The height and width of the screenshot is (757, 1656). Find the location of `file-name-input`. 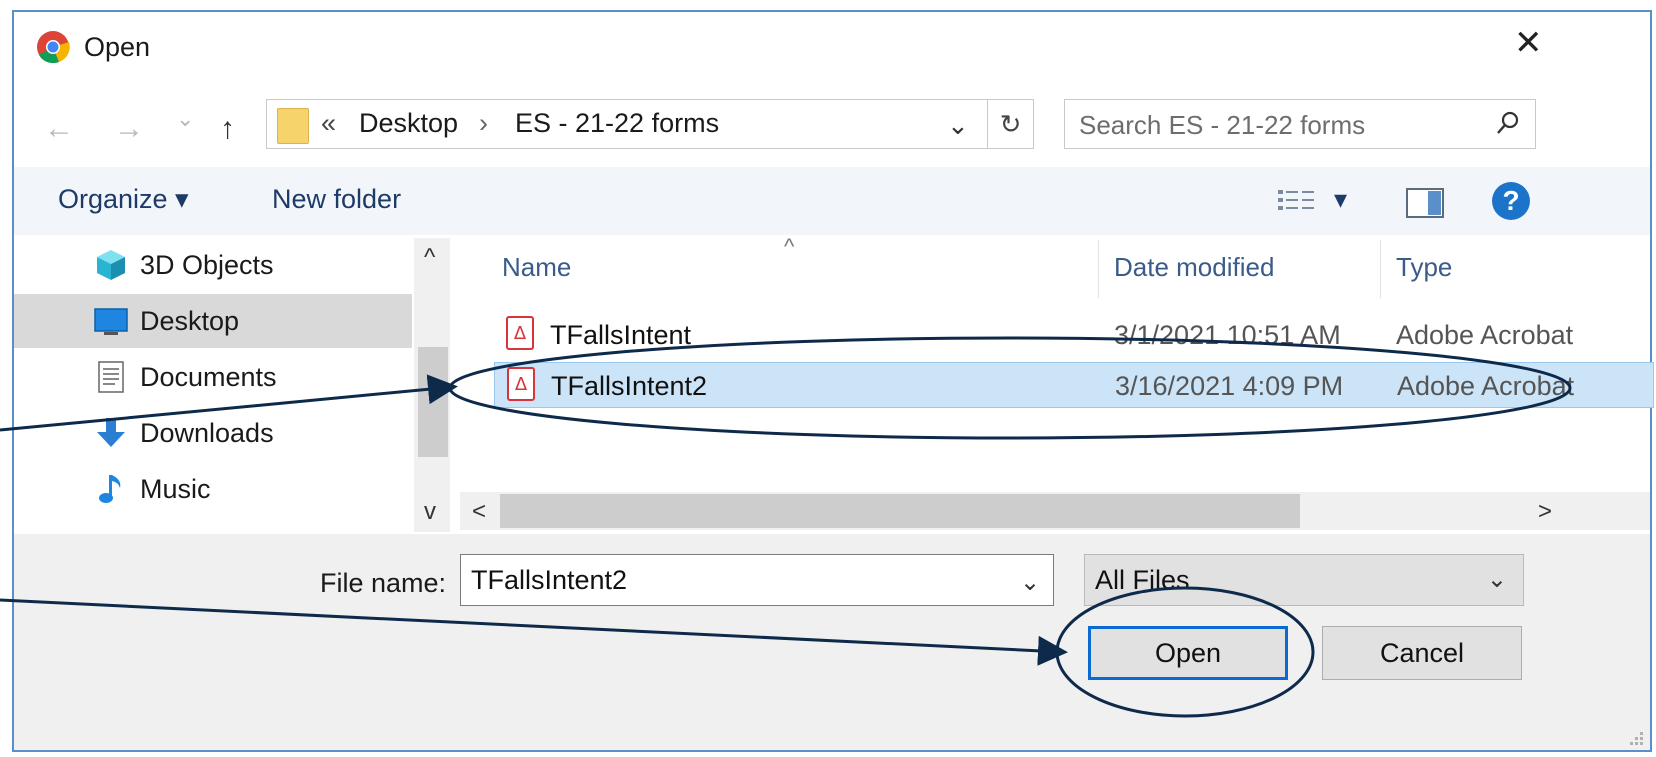

file-name-input is located at coordinates (757, 580).